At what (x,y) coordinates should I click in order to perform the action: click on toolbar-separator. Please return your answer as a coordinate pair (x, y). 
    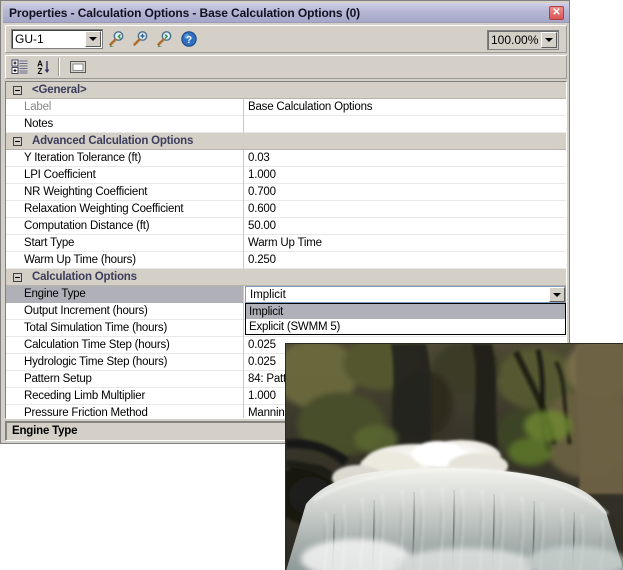
    Looking at the image, I should click on (59, 67).